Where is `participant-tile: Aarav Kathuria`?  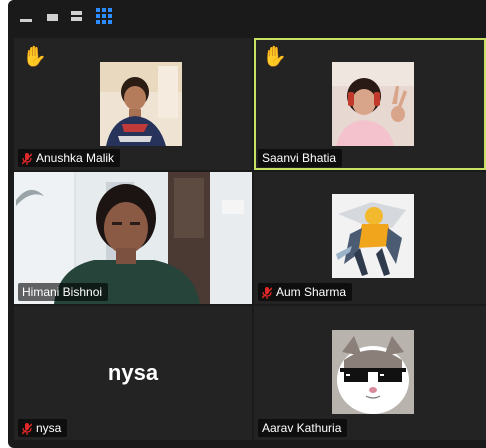
participant-tile: Aarav Kathuria is located at coordinates (370, 373).